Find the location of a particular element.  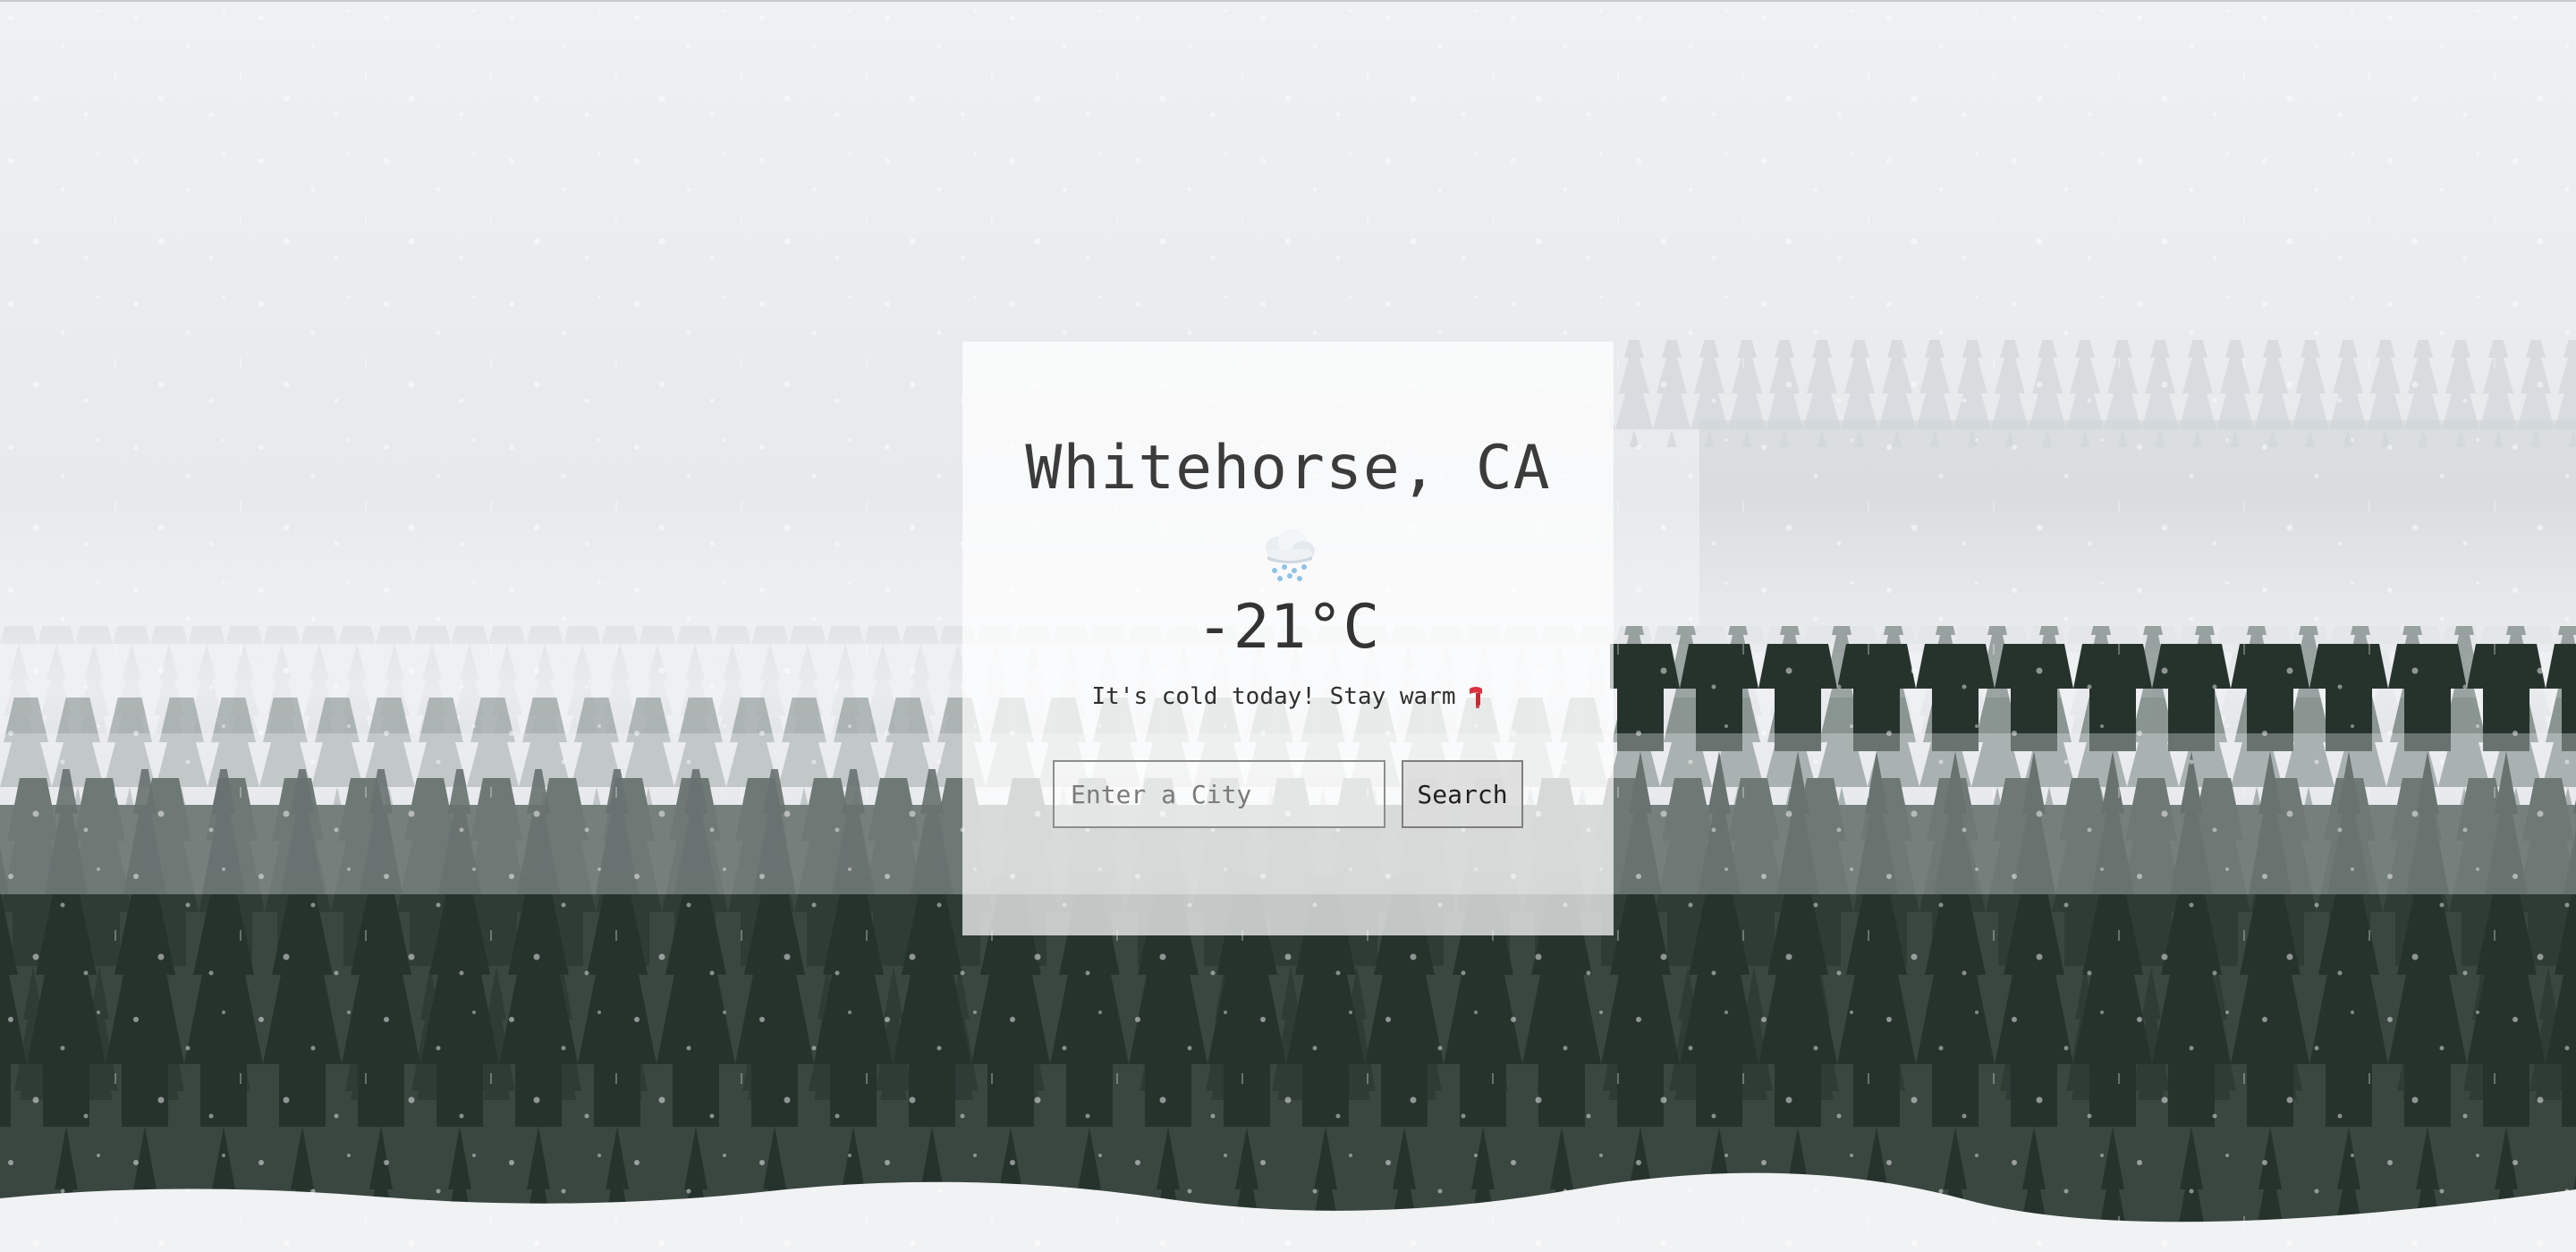

search-form: Search is located at coordinates (1288, 794).